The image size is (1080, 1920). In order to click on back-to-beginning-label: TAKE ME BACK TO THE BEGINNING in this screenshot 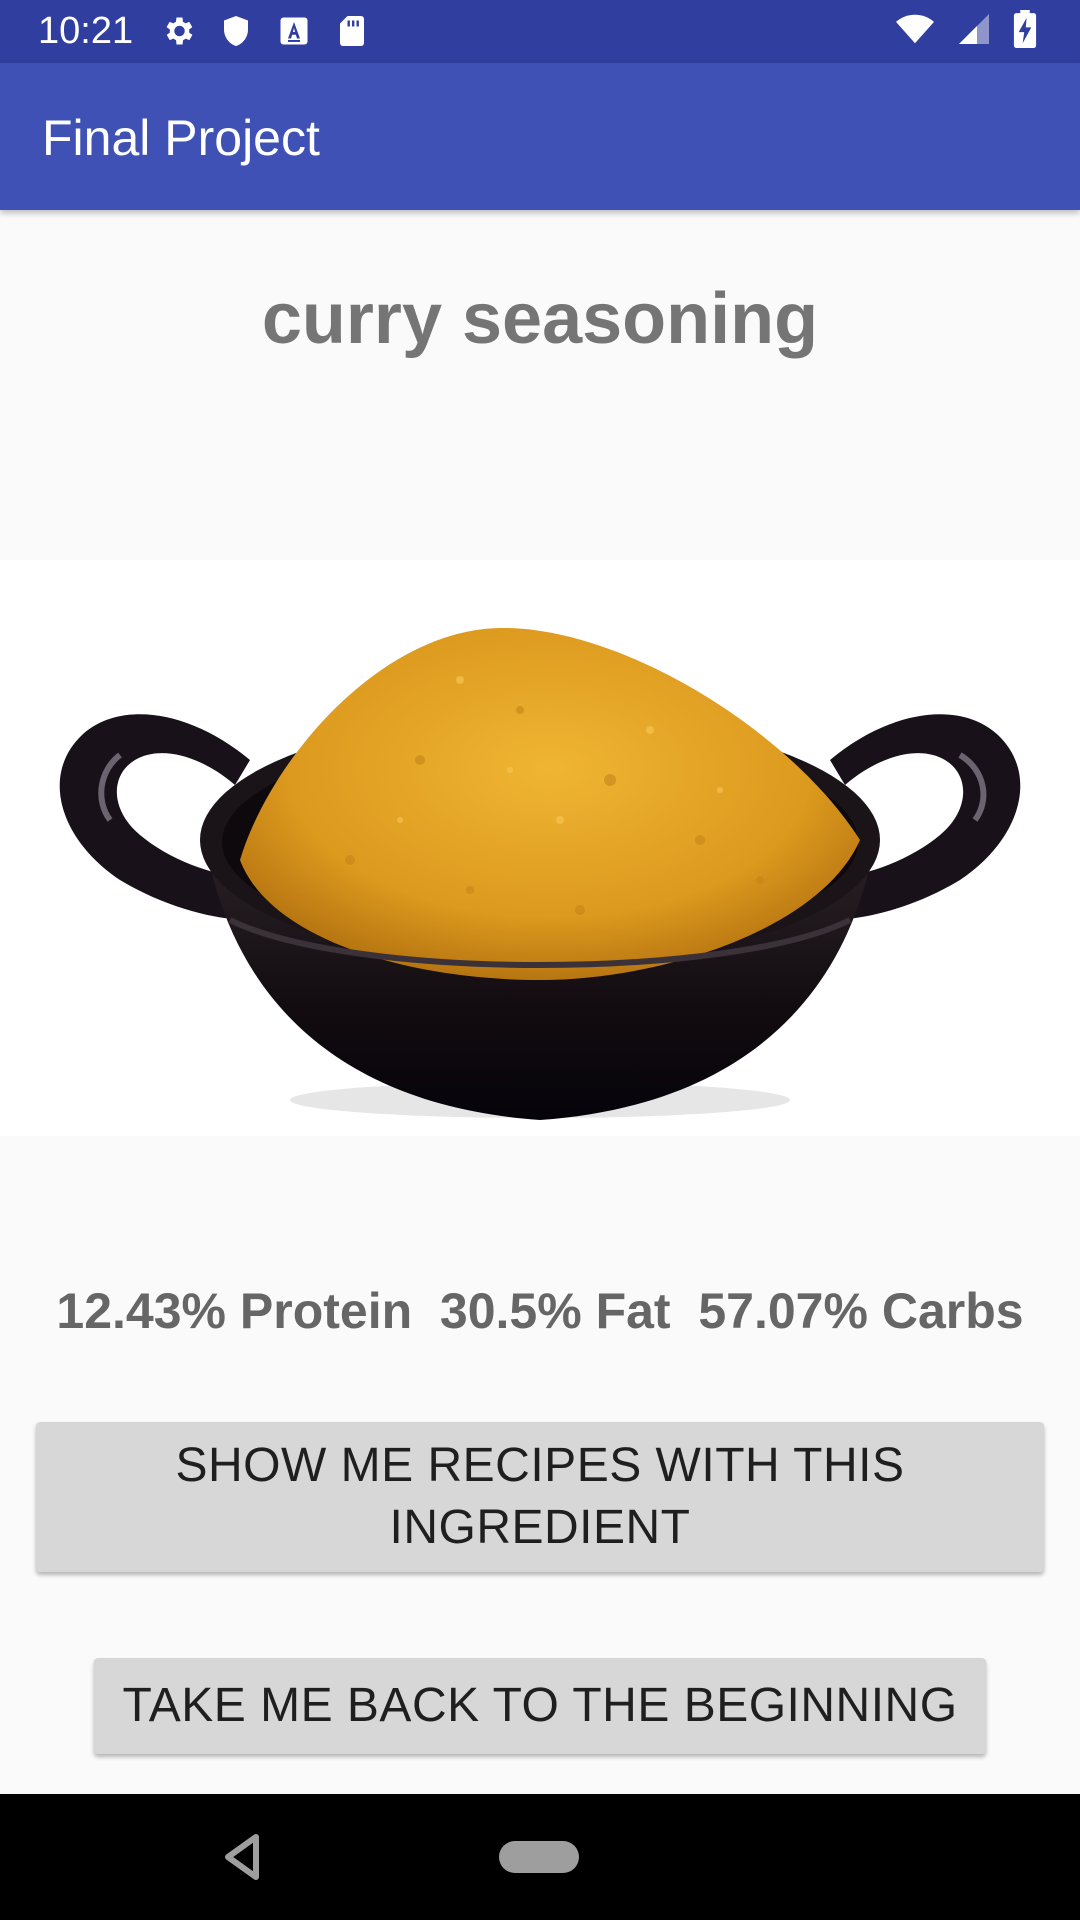, I will do `click(540, 1705)`.